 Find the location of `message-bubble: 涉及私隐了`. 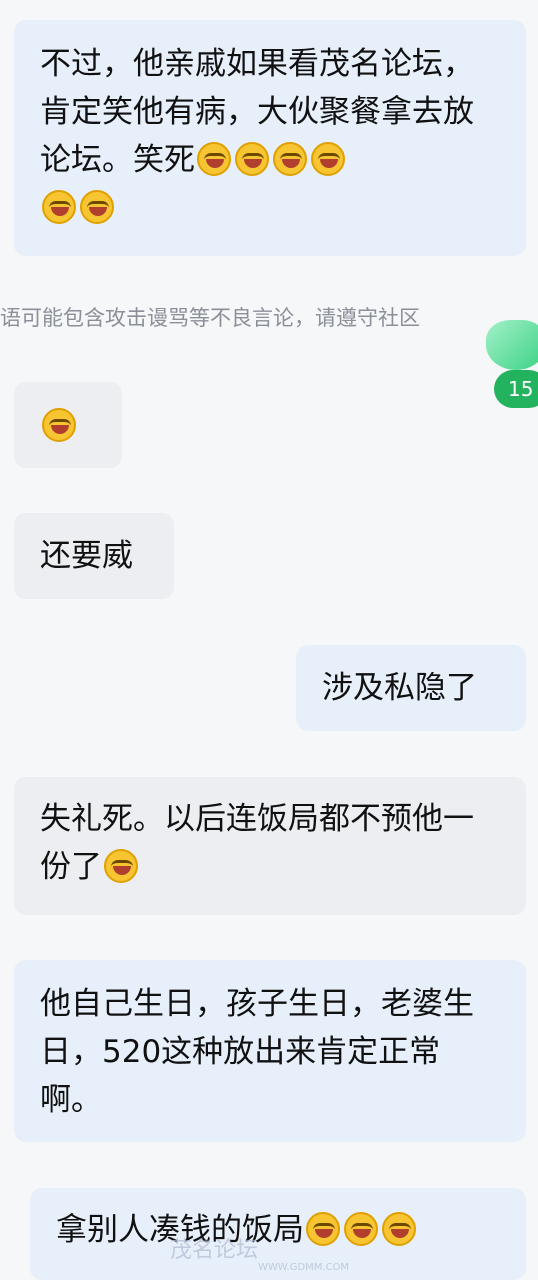

message-bubble: 涉及私隐了 is located at coordinates (411, 688).